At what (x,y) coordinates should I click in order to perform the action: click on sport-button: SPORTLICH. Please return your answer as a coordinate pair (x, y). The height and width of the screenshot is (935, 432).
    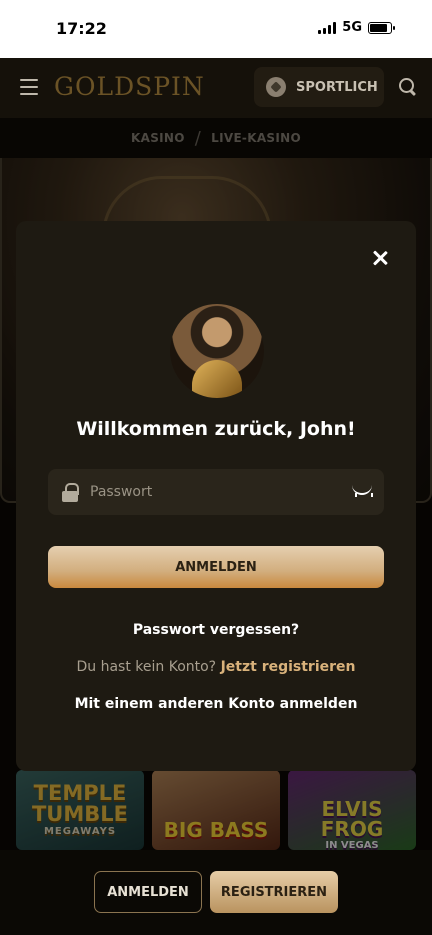
    Looking at the image, I should click on (319, 87).